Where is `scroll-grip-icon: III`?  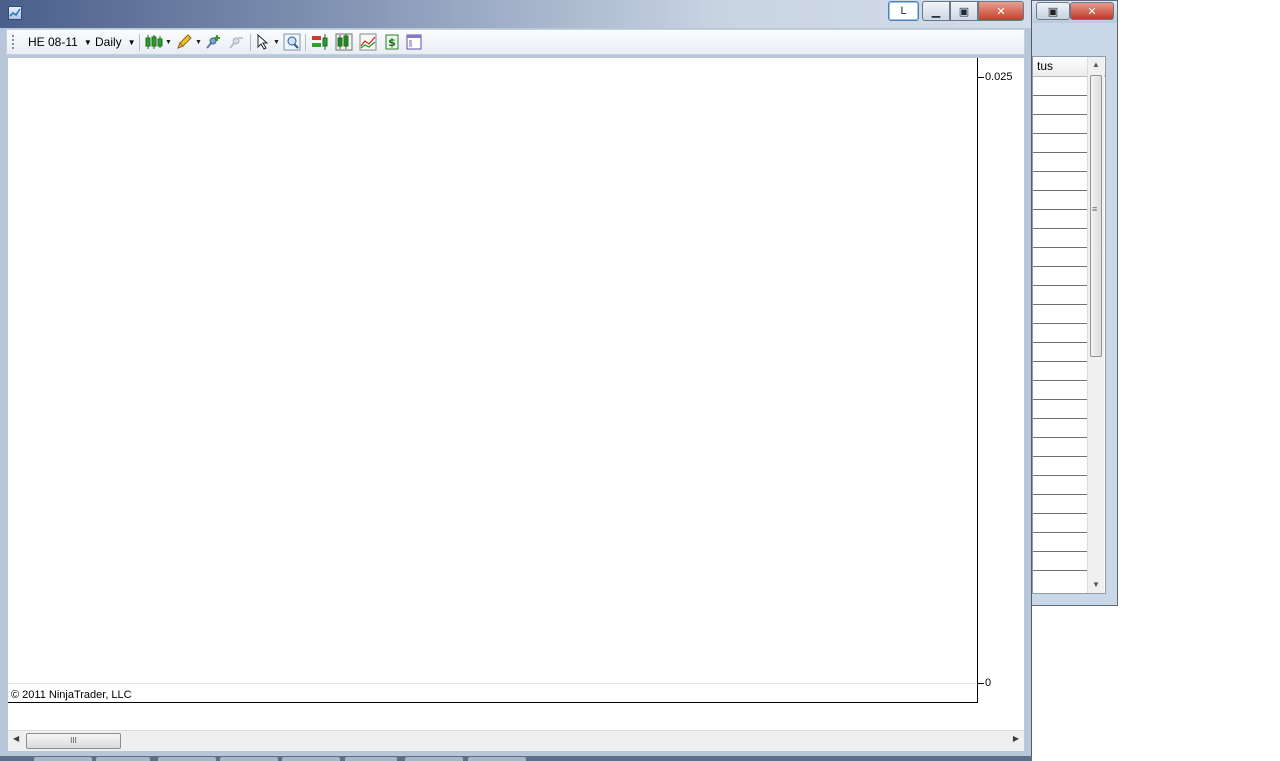
scroll-grip-icon: III is located at coordinates (73, 740).